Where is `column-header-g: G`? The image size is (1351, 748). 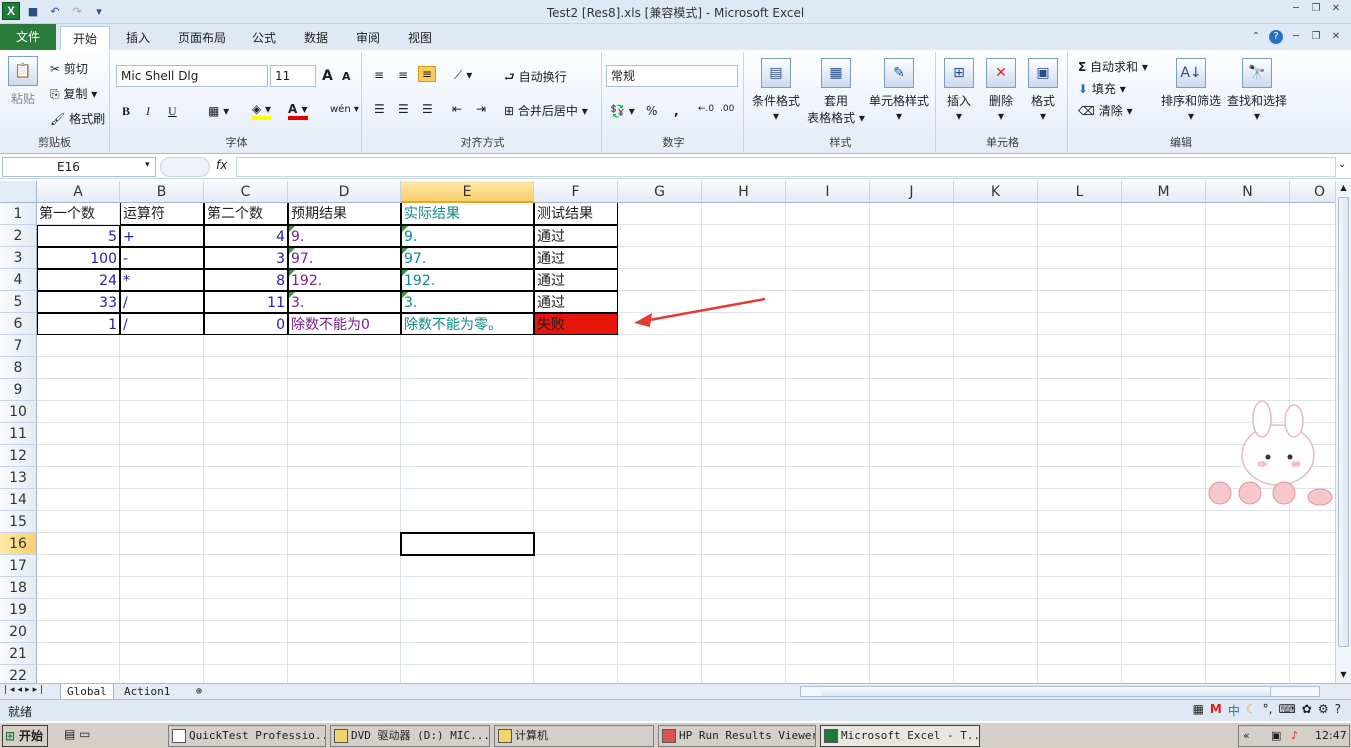 column-header-g: G is located at coordinates (660, 192).